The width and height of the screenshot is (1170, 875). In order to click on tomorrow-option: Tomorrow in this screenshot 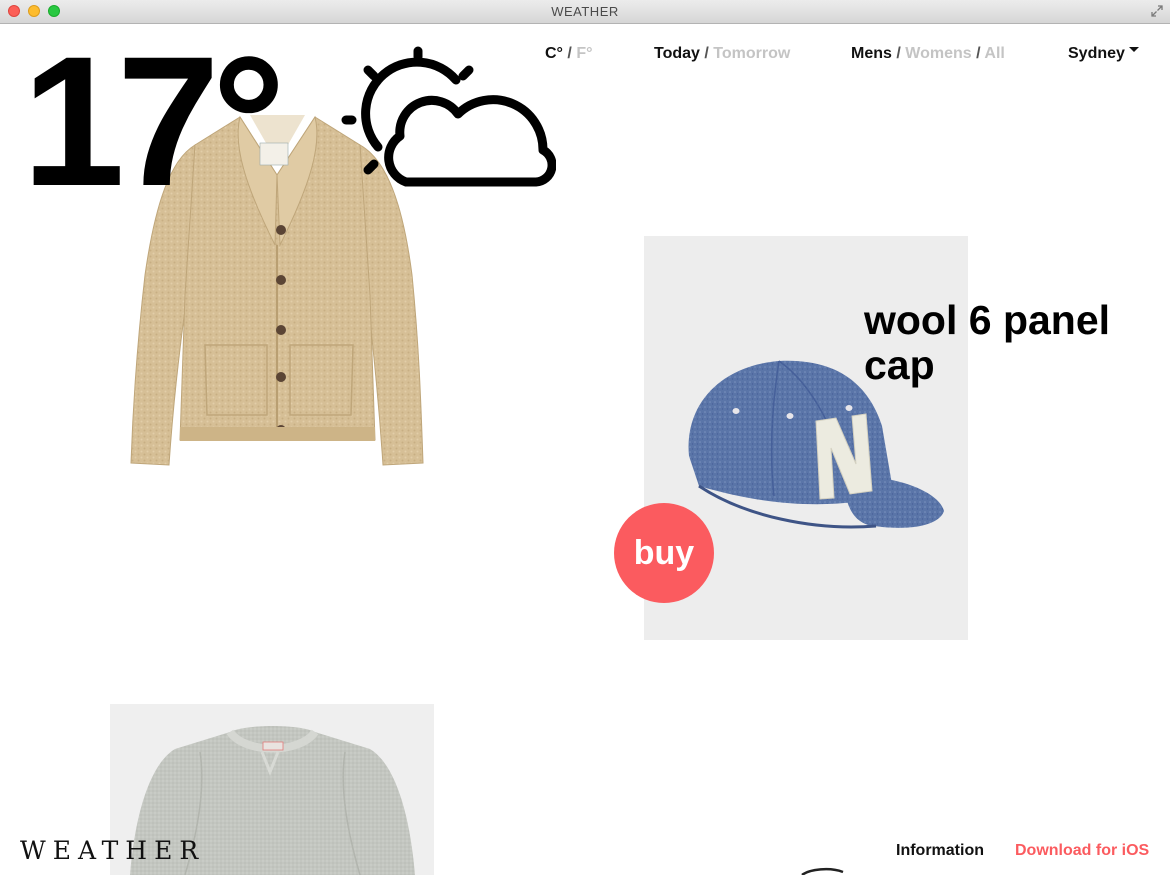, I will do `click(751, 53)`.